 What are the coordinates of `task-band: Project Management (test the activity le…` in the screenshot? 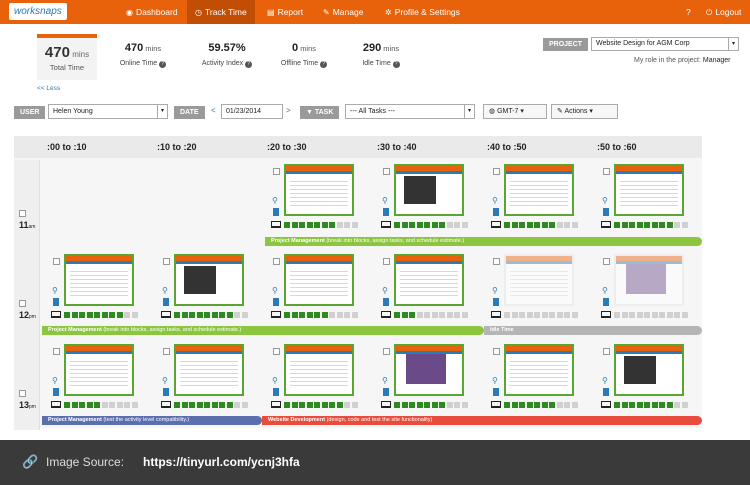 It's located at (152, 420).